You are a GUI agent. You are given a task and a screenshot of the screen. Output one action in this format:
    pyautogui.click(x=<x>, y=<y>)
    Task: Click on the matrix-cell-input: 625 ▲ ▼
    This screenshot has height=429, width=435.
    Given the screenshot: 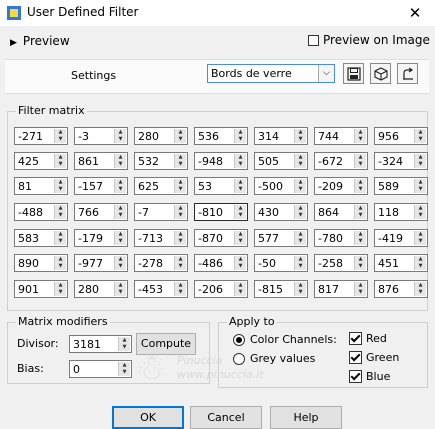 What is the action you would take?
    pyautogui.click(x=161, y=186)
    